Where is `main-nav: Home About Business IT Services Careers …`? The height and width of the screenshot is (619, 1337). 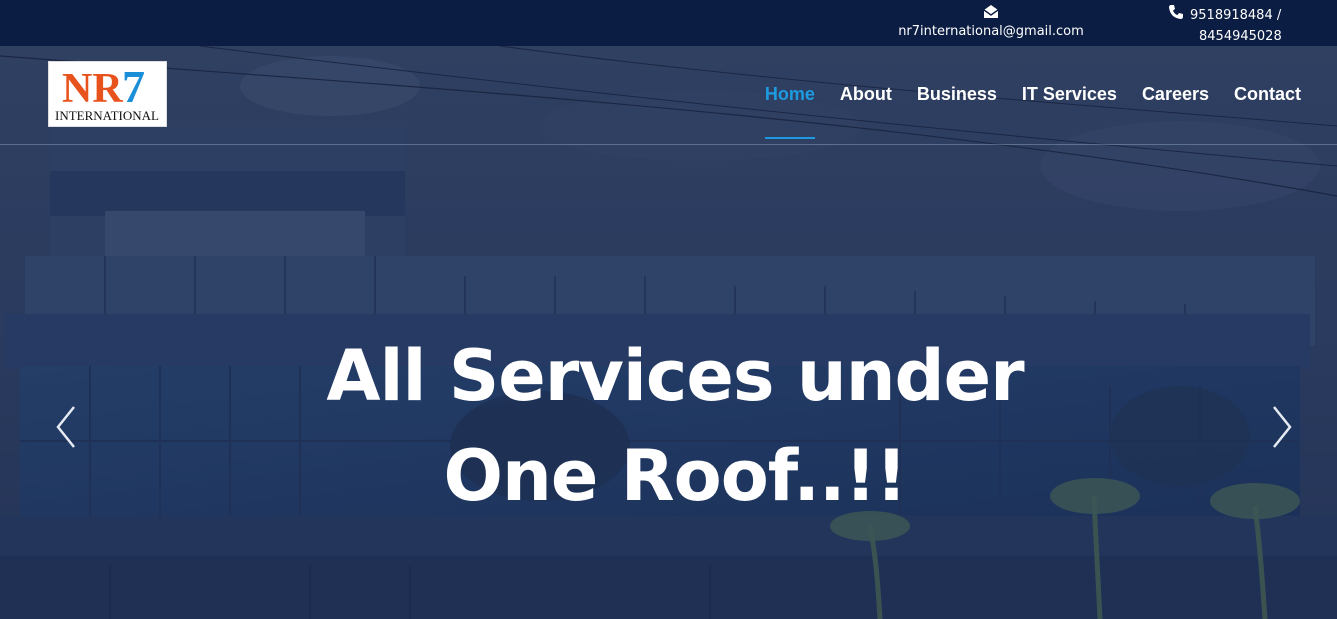
main-nav: Home About Business IT Services Careers … is located at coordinates (1032, 111).